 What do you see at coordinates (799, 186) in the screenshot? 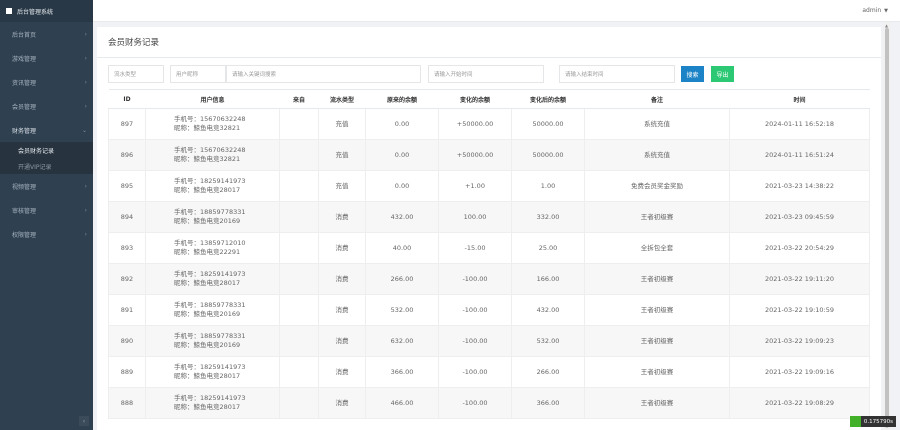
I see `cell-time: 2021-03-23 14:38:22` at bounding box center [799, 186].